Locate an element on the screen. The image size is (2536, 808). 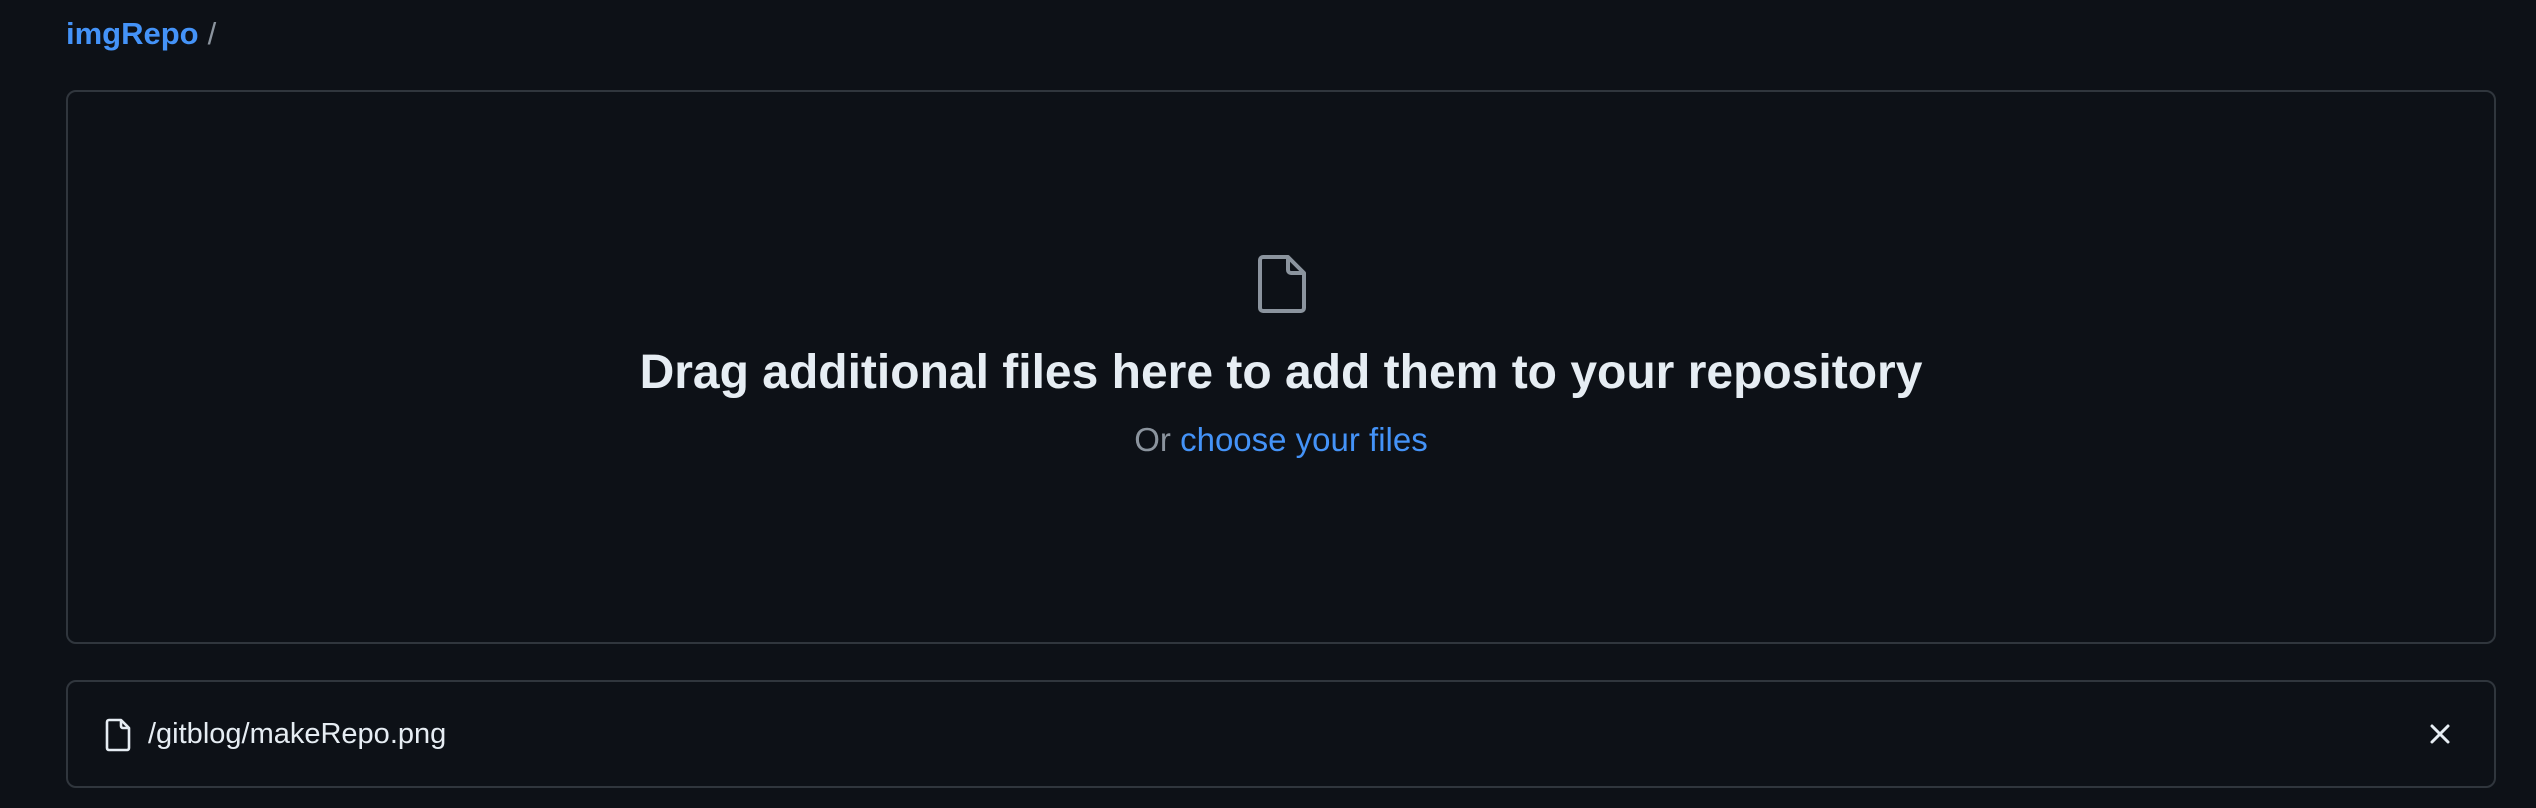
remove-file-button is located at coordinates (2440, 734).